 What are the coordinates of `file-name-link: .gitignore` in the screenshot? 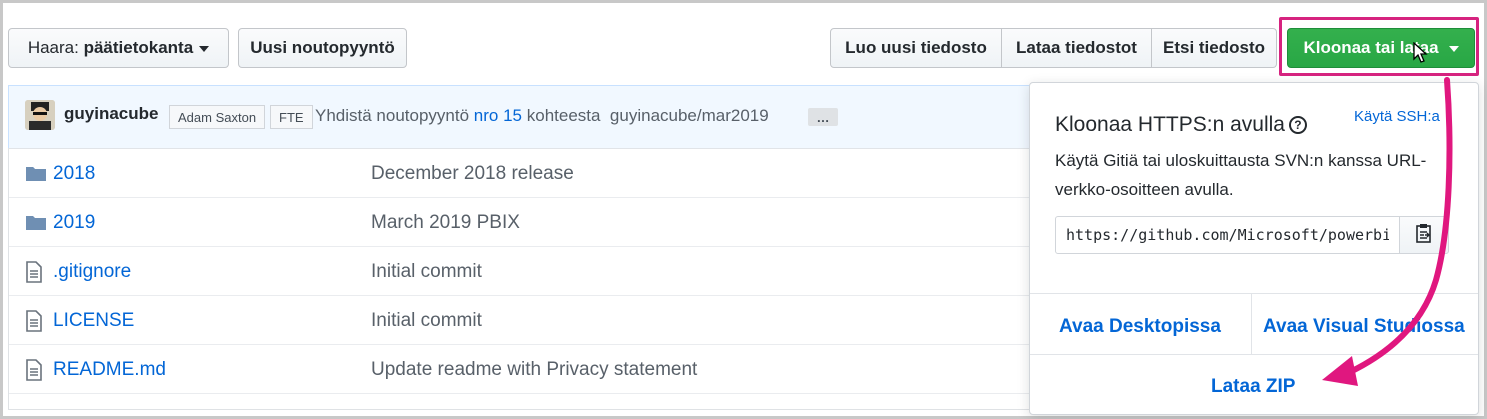 It's located at (92, 272).